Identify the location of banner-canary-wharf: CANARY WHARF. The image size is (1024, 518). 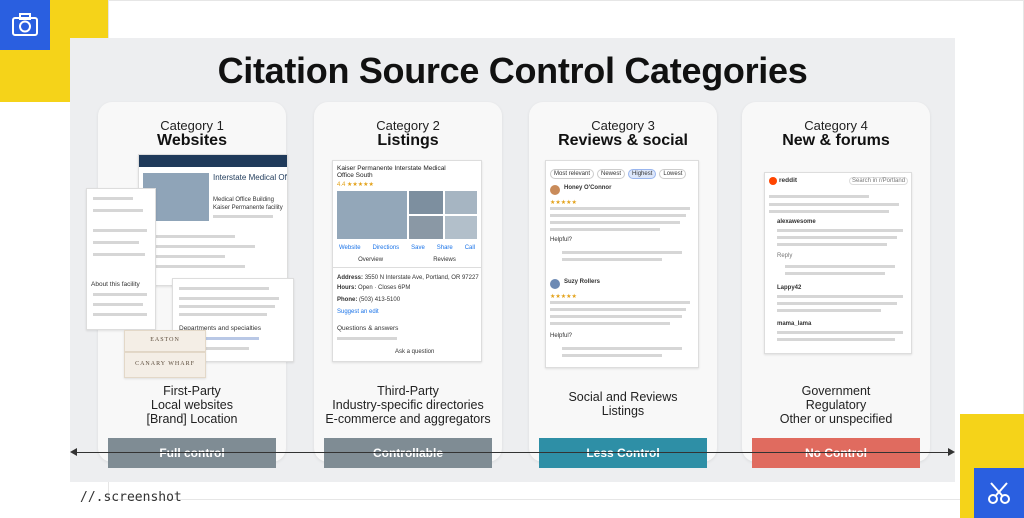
(165, 365).